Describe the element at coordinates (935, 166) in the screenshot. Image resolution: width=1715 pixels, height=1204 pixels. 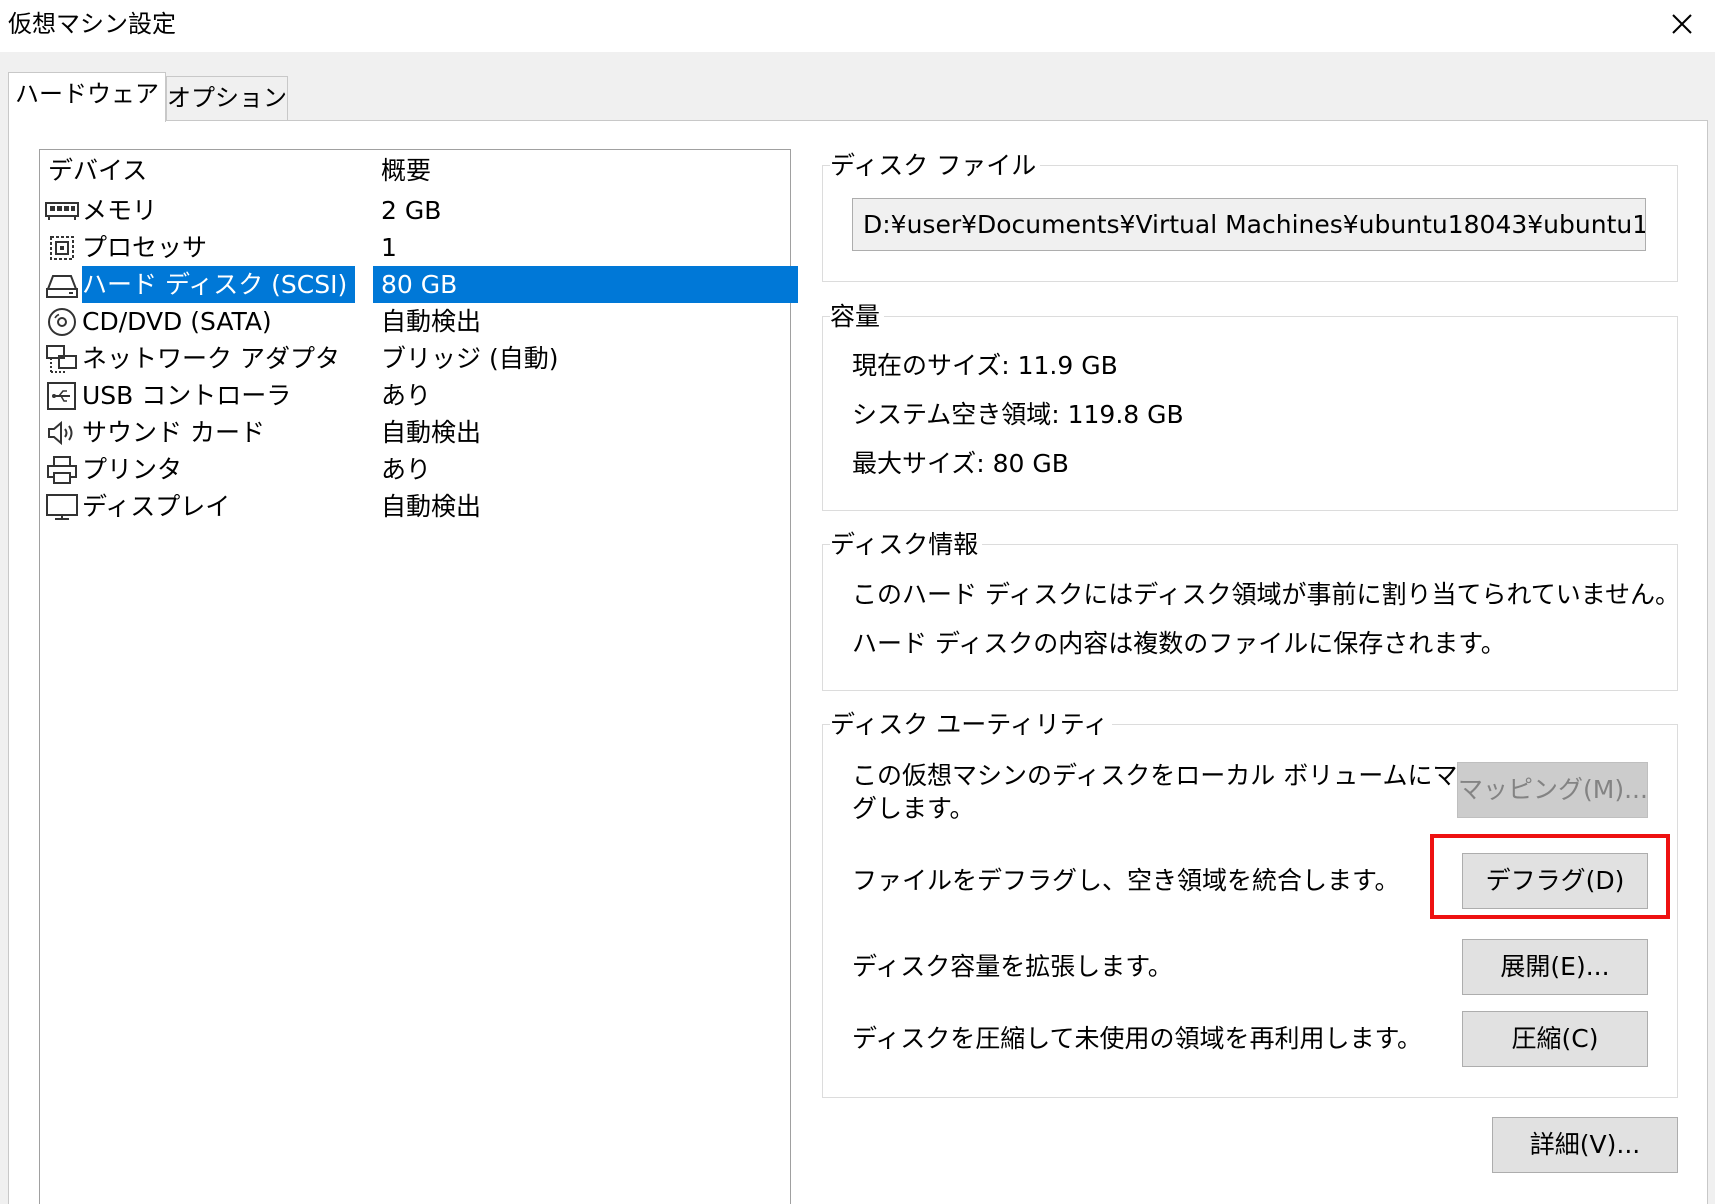
I see `disk-file-legend: ディスク ファイル` at that location.